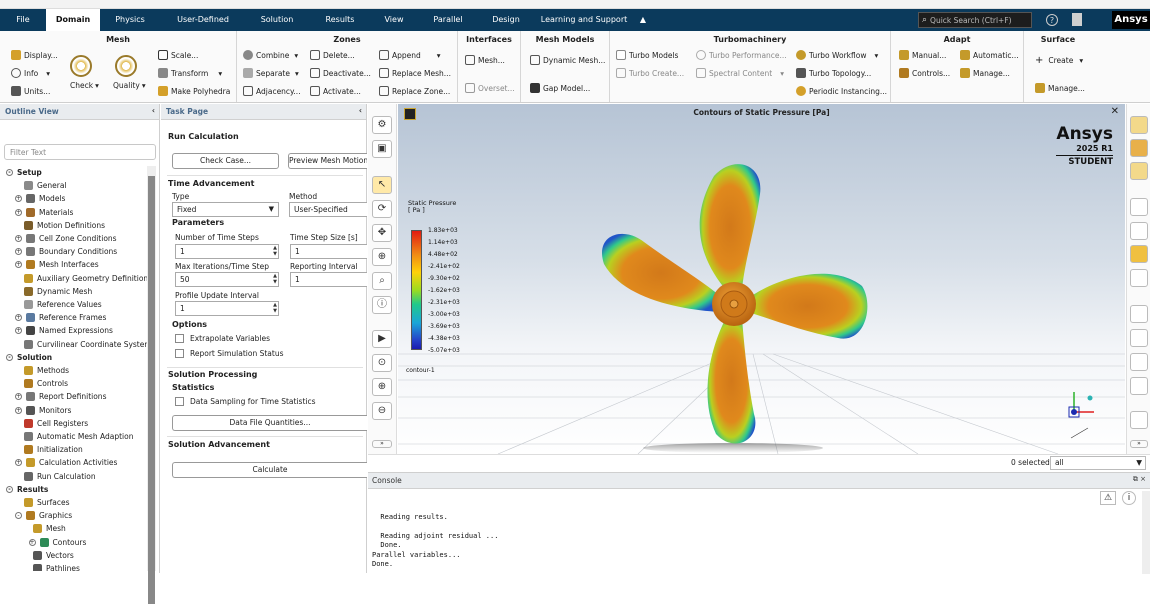  What do you see at coordinates (44, 212) in the screenshot?
I see `tree-item: + Materials` at bounding box center [44, 212].